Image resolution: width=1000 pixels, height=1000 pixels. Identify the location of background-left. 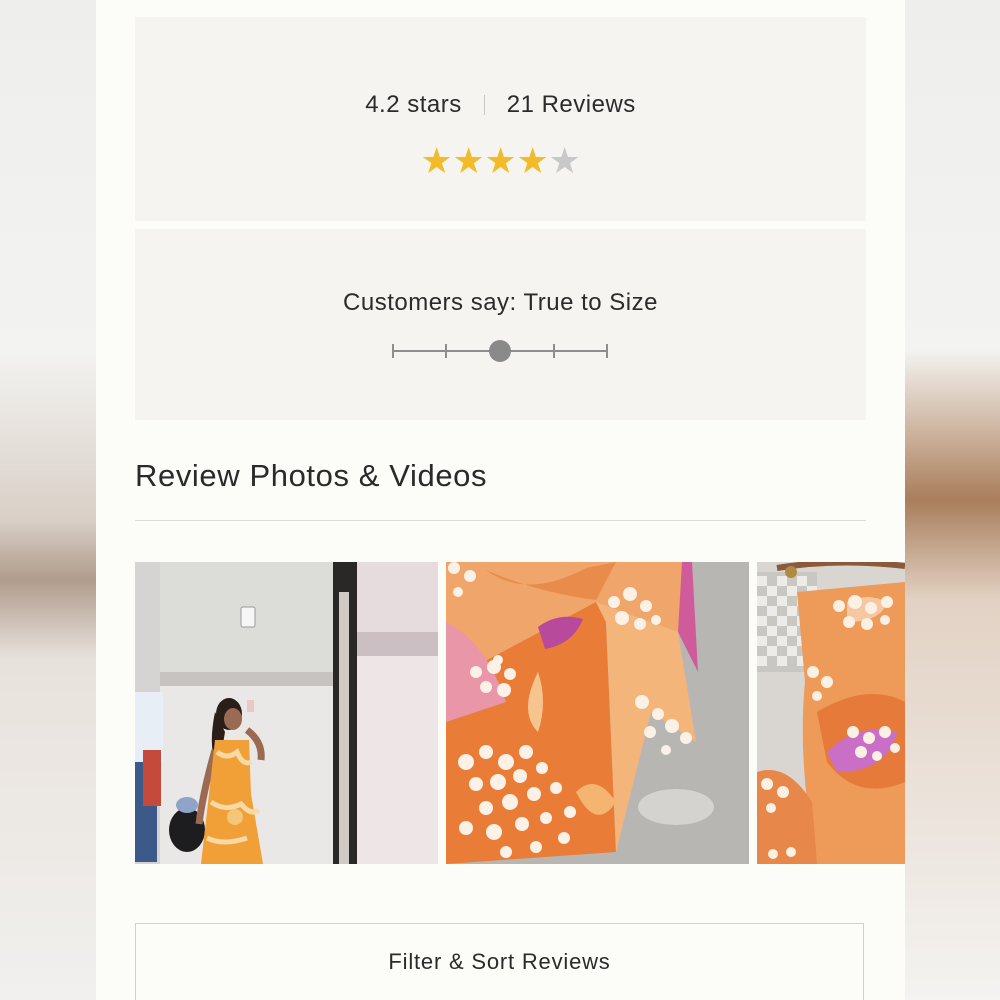
(48, 500).